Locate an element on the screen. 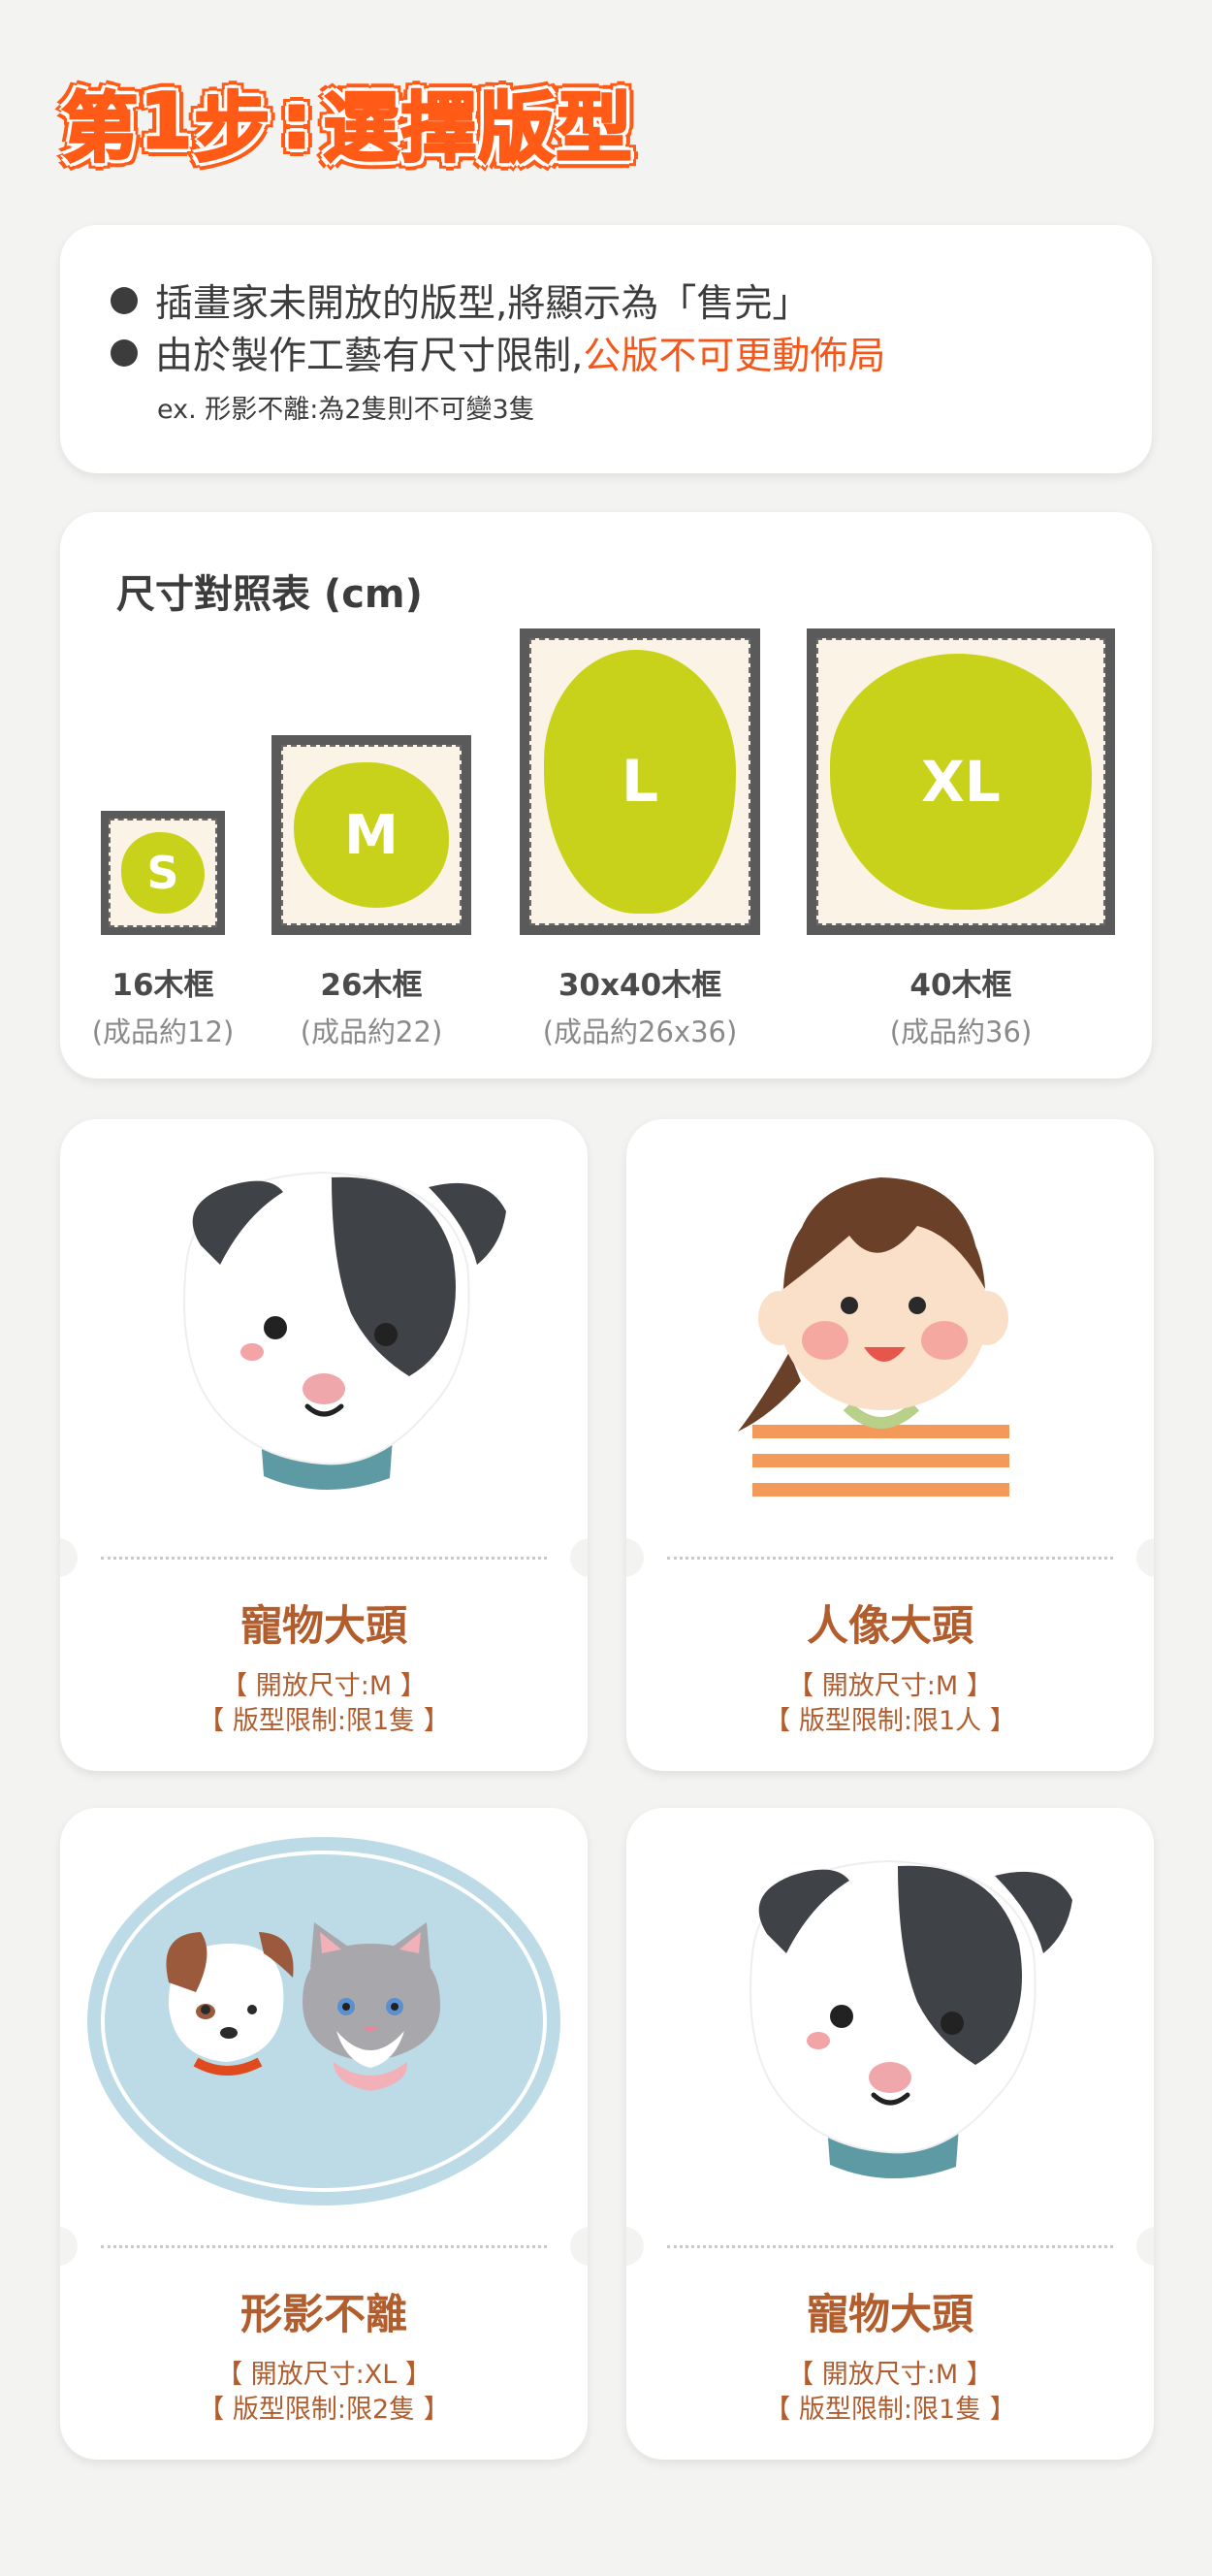 The height and width of the screenshot is (2576, 1212). note-layout-highlight: 公版不可更動佈局 is located at coordinates (735, 356).